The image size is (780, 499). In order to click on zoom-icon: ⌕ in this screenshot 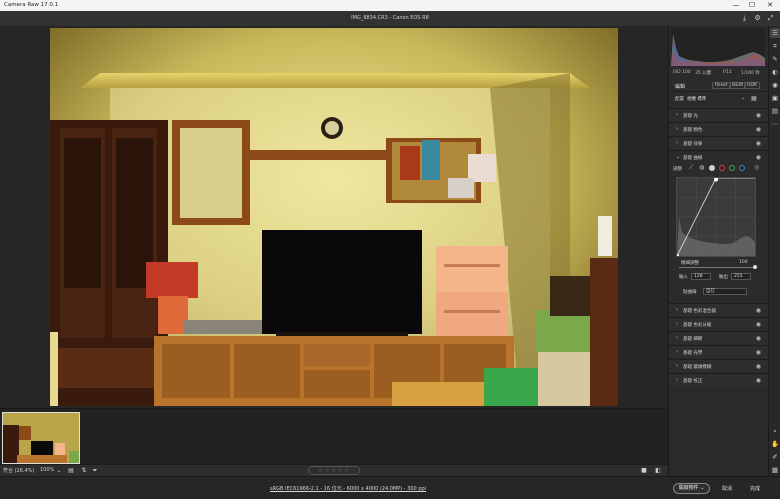, I will do `click(775, 431)`.